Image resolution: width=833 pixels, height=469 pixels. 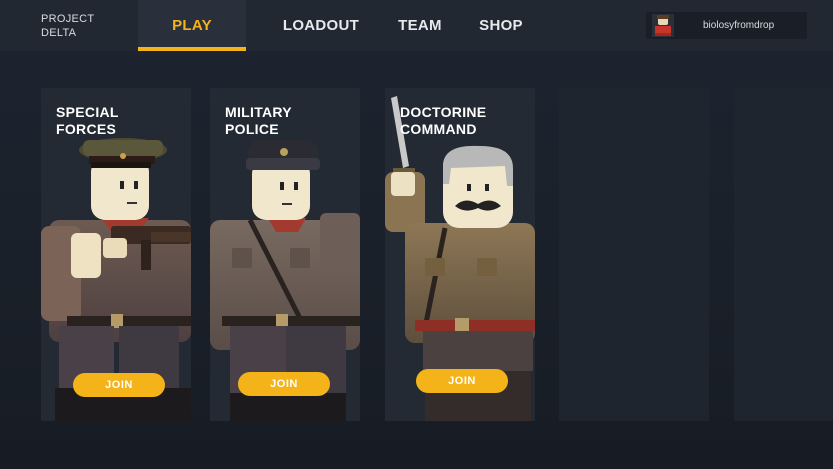 I want to click on card-title: SPECIAL FORCES, so click(x=87, y=120).